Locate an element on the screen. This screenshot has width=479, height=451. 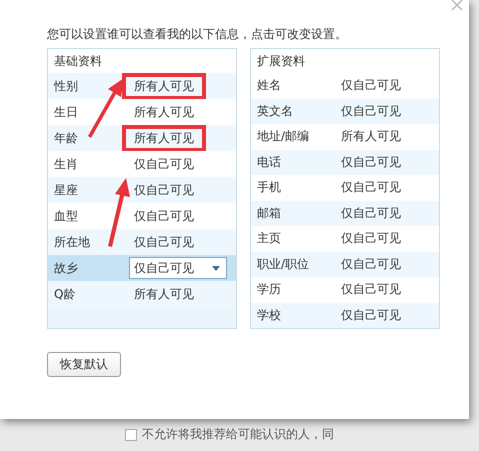
settings-row: Q龄 所有人可见 is located at coordinates (142, 294).